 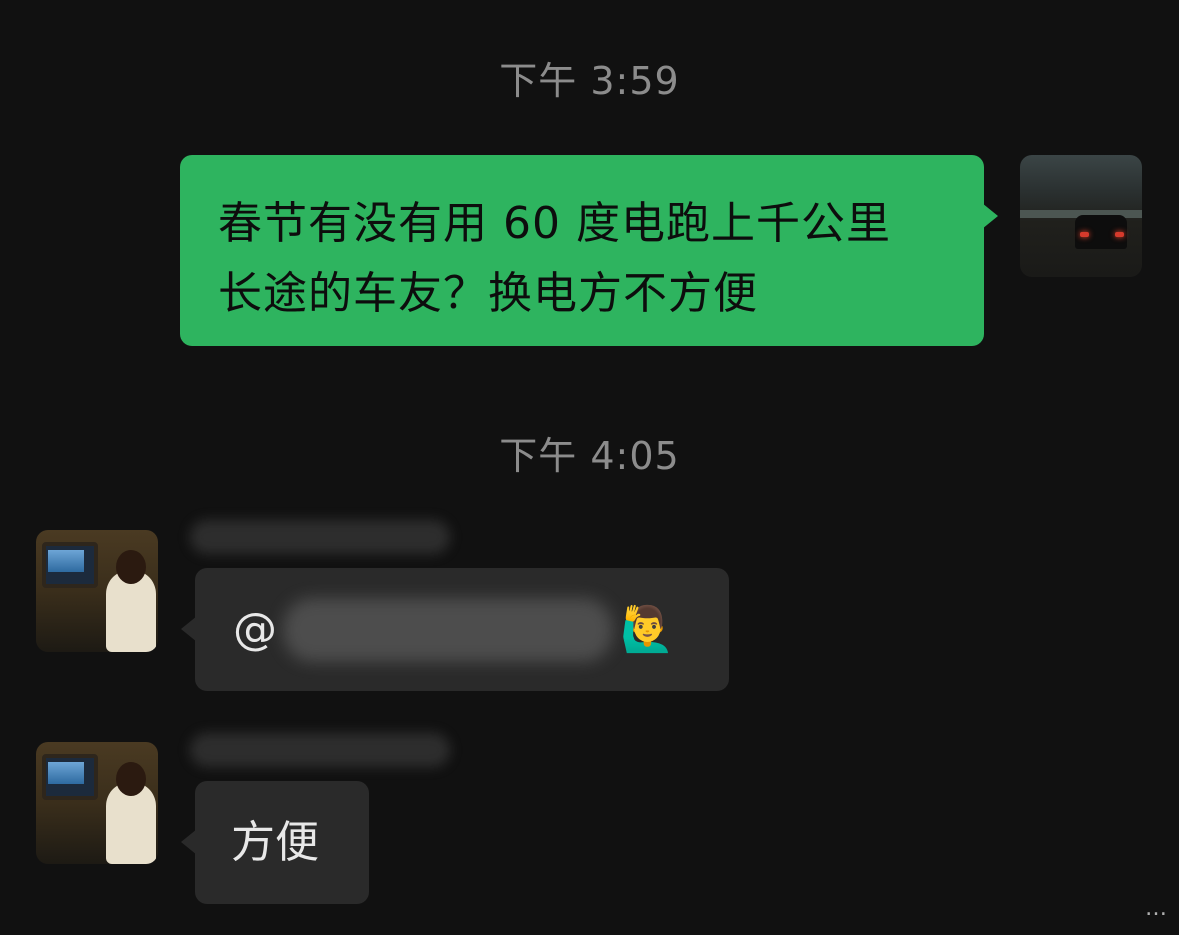 I want to click on my-avatar-icon, so click(x=1081, y=216).